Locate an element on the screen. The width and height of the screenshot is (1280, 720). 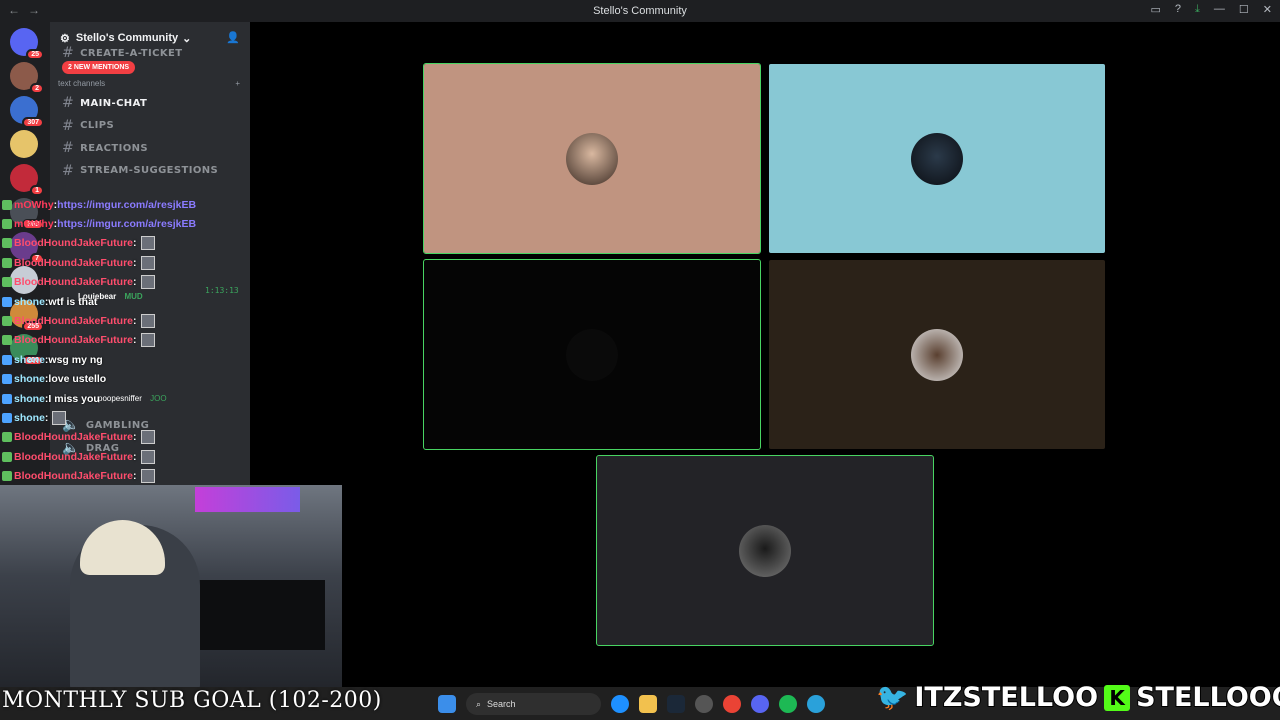
download-icon: ⤓ is located at coordinates (1197, 9).